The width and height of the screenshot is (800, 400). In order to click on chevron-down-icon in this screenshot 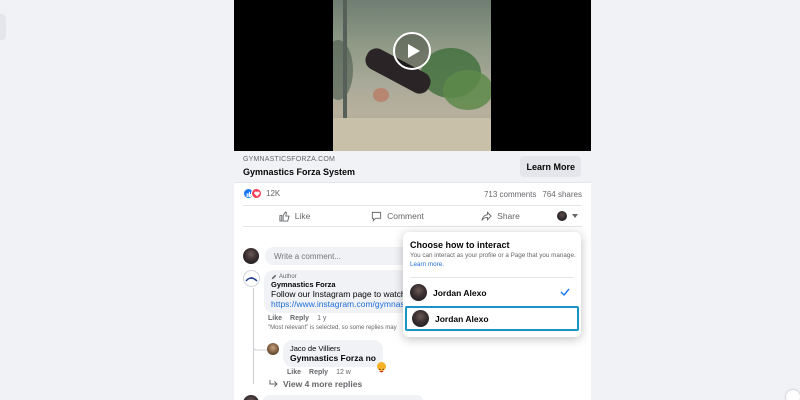, I will do `click(574, 216)`.